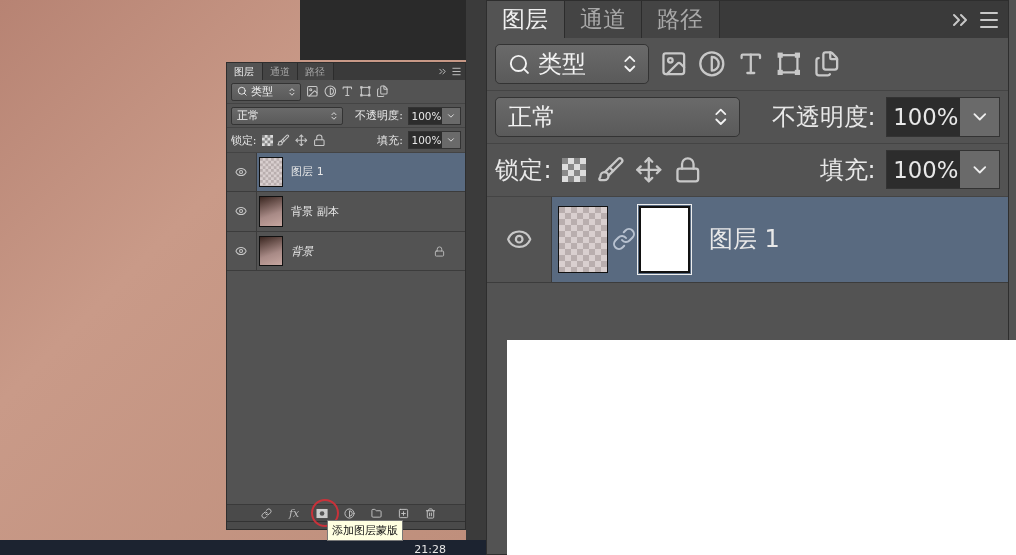 The height and width of the screenshot is (555, 1016). Describe the element at coordinates (365, 91) in the screenshot. I see `shape-icon` at that location.